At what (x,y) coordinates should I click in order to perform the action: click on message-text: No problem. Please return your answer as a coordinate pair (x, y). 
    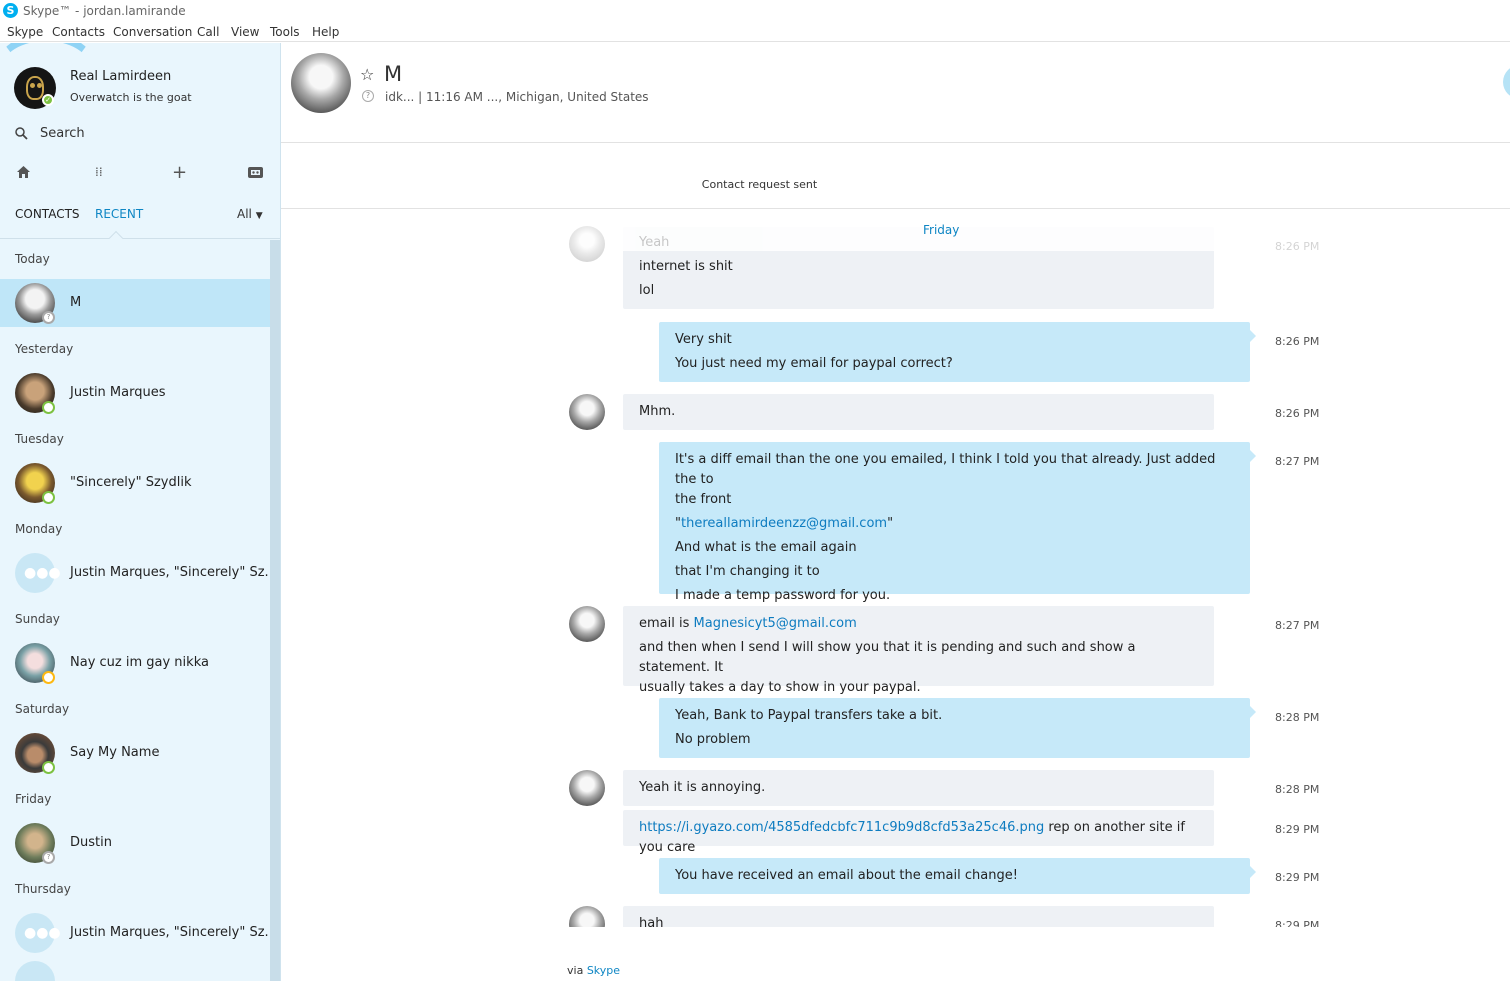
    Looking at the image, I should click on (713, 739).